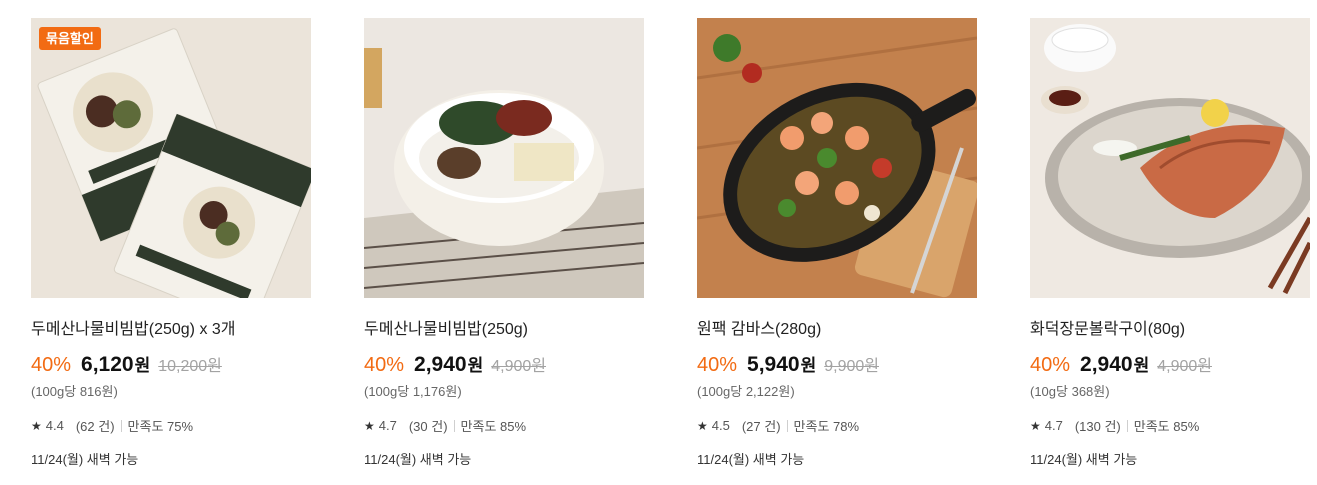 The width and height of the screenshot is (1317, 485). I want to click on rating-value: 4.4, so click(54, 425).